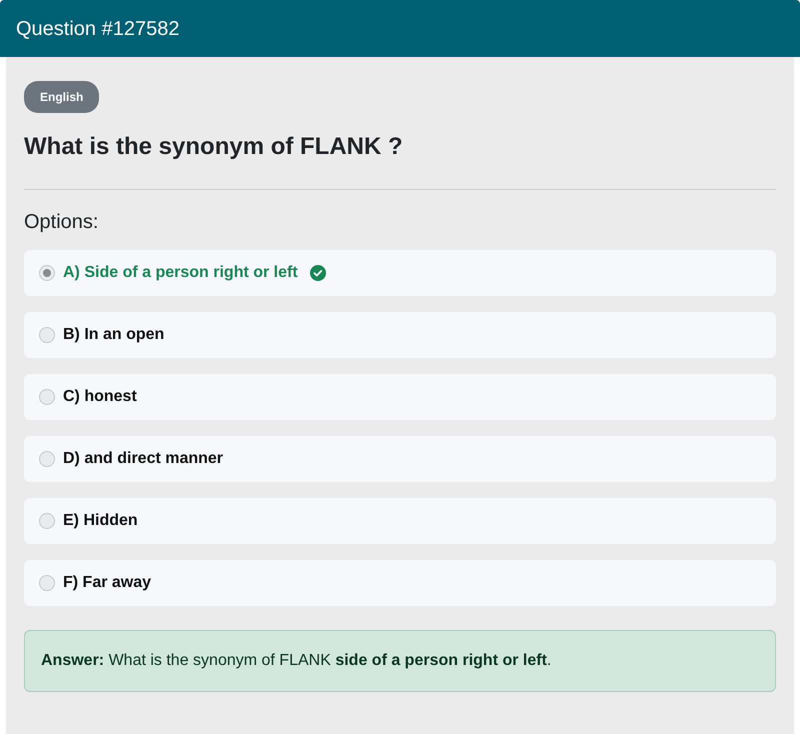  Describe the element at coordinates (400, 521) in the screenshot. I see `option-card: E) Hidden` at that location.